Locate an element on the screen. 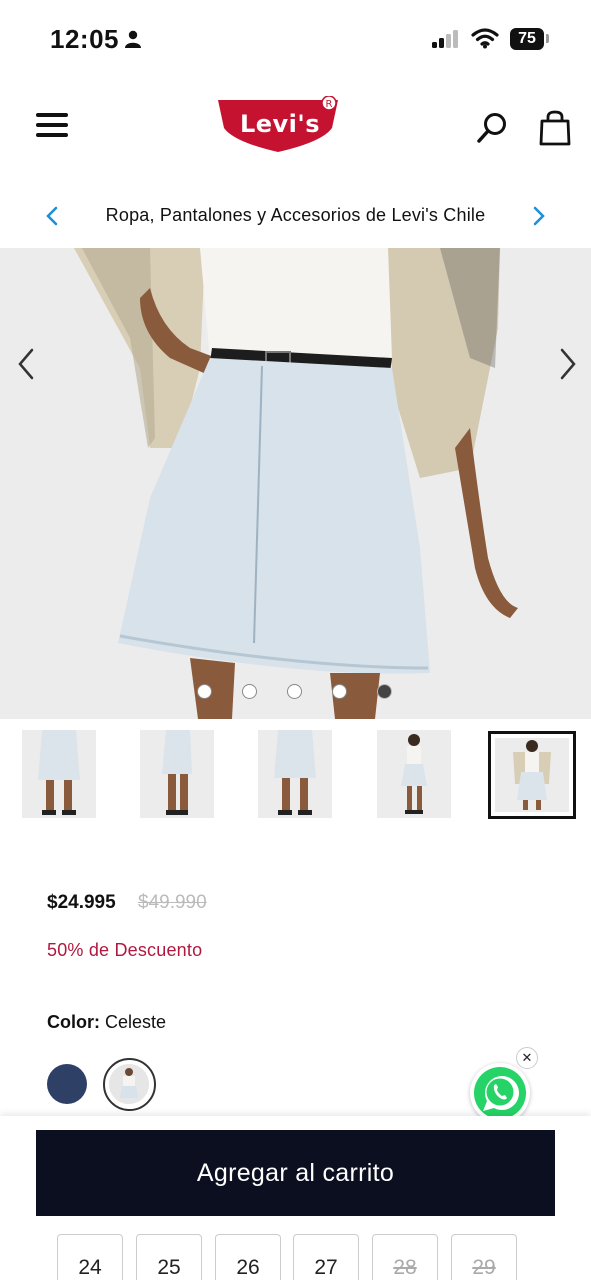  svg-text: R is located at coordinates (329, 104).